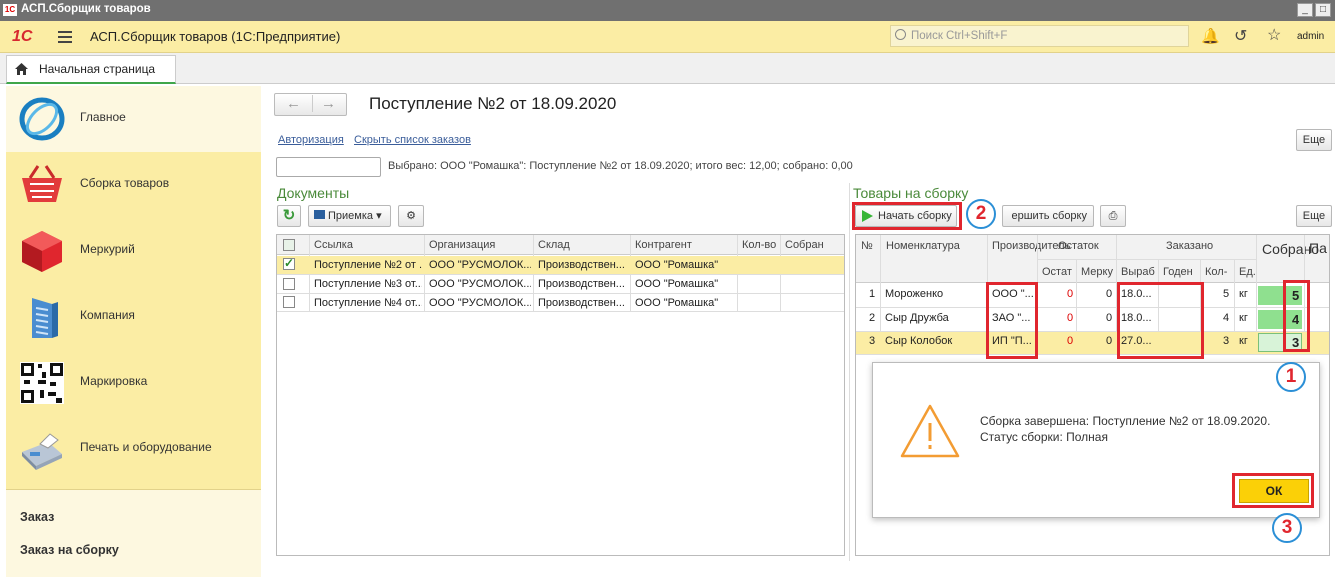 Image resolution: width=1335 pixels, height=577 pixels. What do you see at coordinates (462, 245) in the screenshot?
I see `column-header: Организация` at bounding box center [462, 245].